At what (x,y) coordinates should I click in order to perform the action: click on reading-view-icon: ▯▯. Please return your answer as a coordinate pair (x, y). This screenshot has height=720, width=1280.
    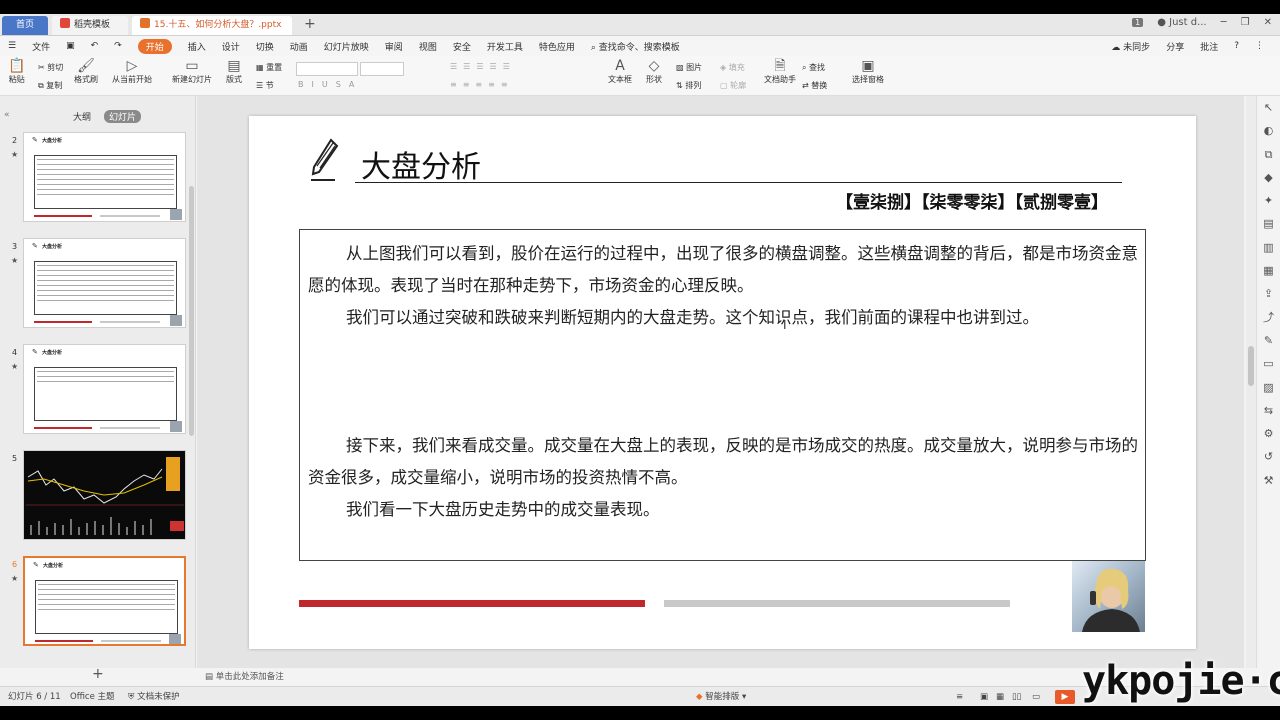
    Looking at the image, I should click on (1016, 696).